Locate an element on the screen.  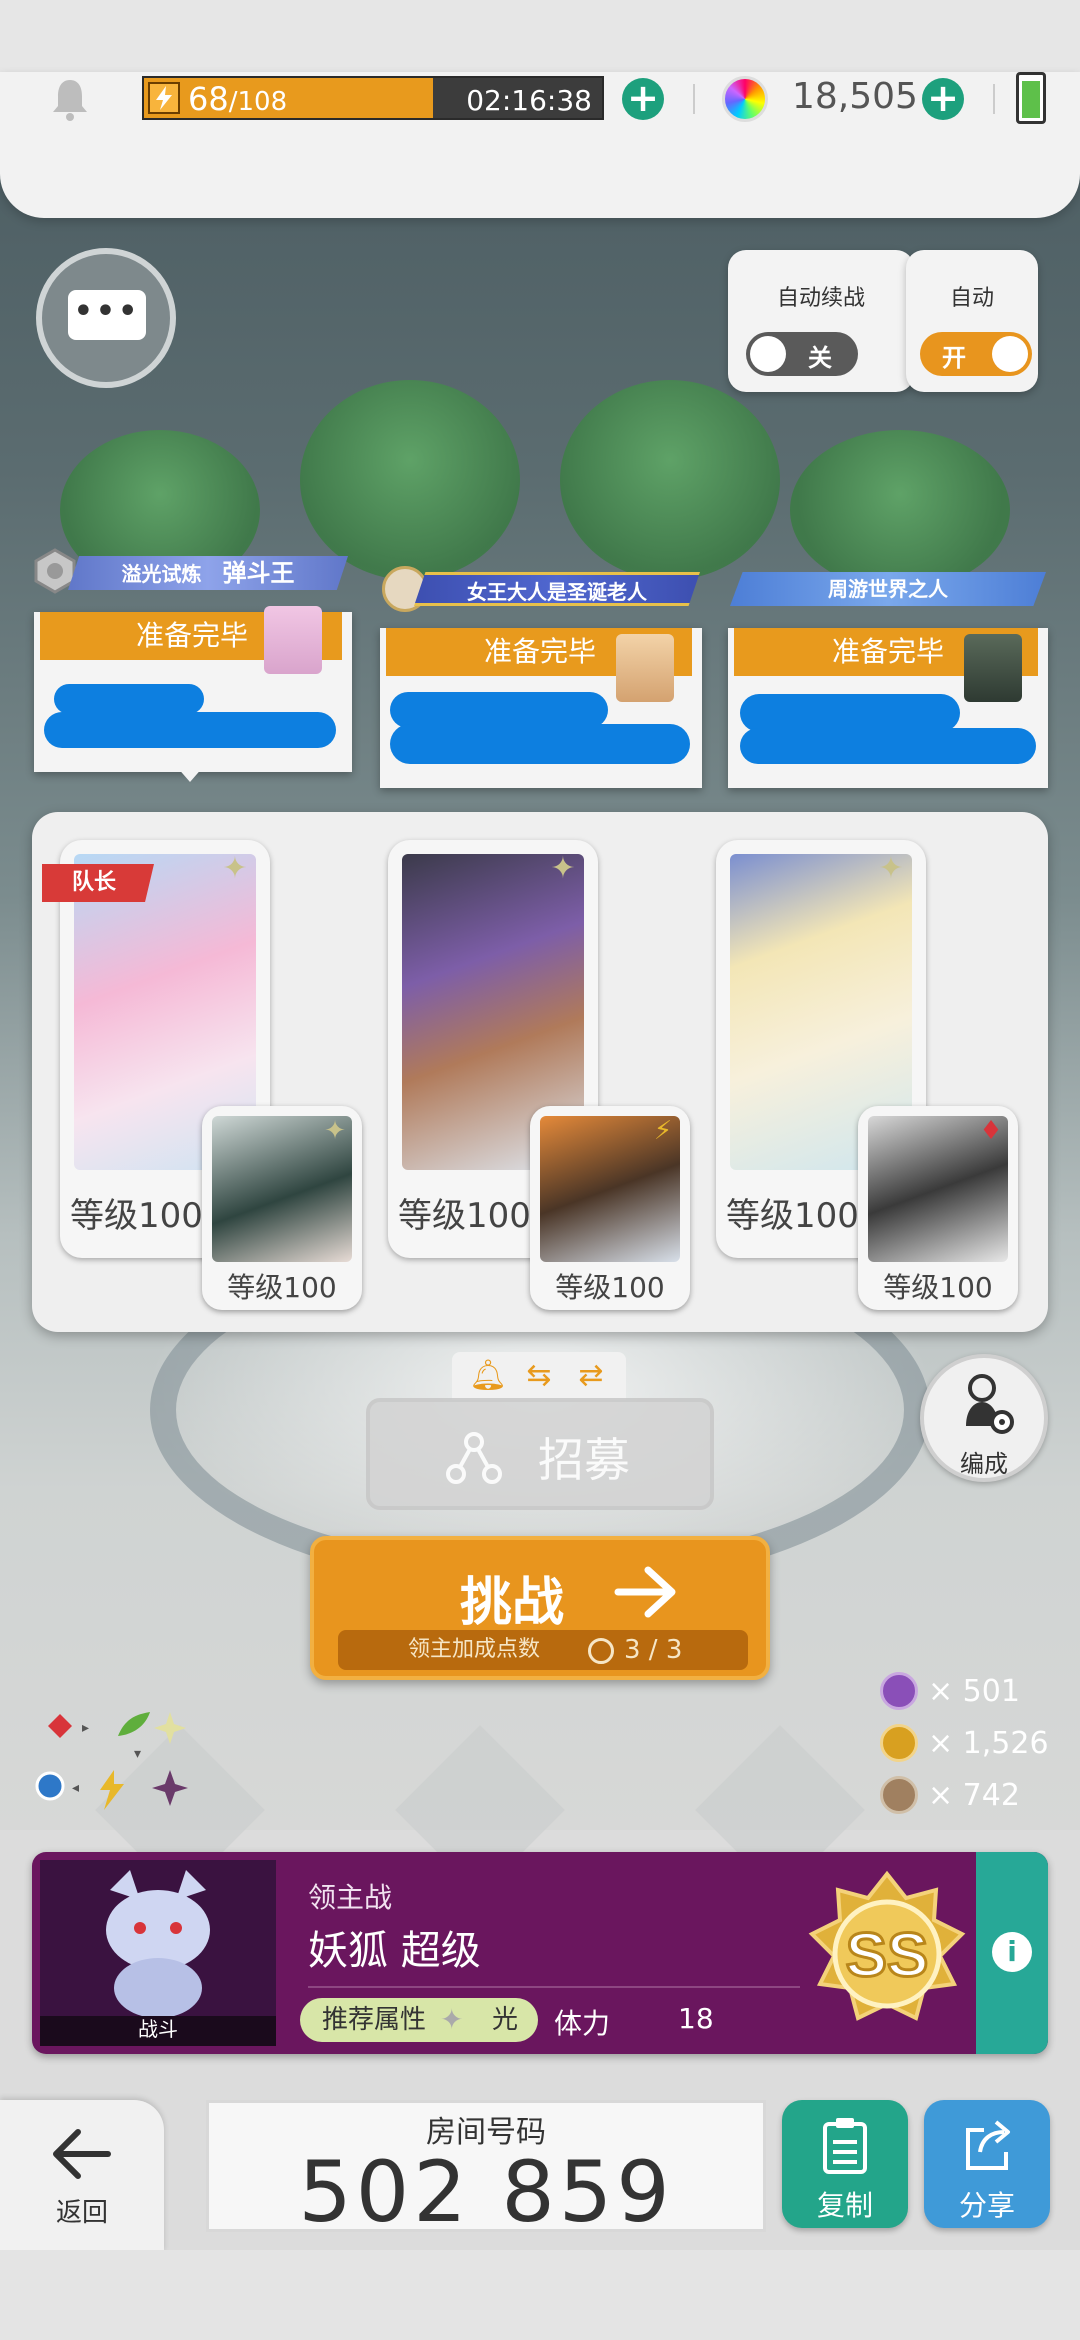
room-number: 502 859 is located at coordinates (486, 2192).